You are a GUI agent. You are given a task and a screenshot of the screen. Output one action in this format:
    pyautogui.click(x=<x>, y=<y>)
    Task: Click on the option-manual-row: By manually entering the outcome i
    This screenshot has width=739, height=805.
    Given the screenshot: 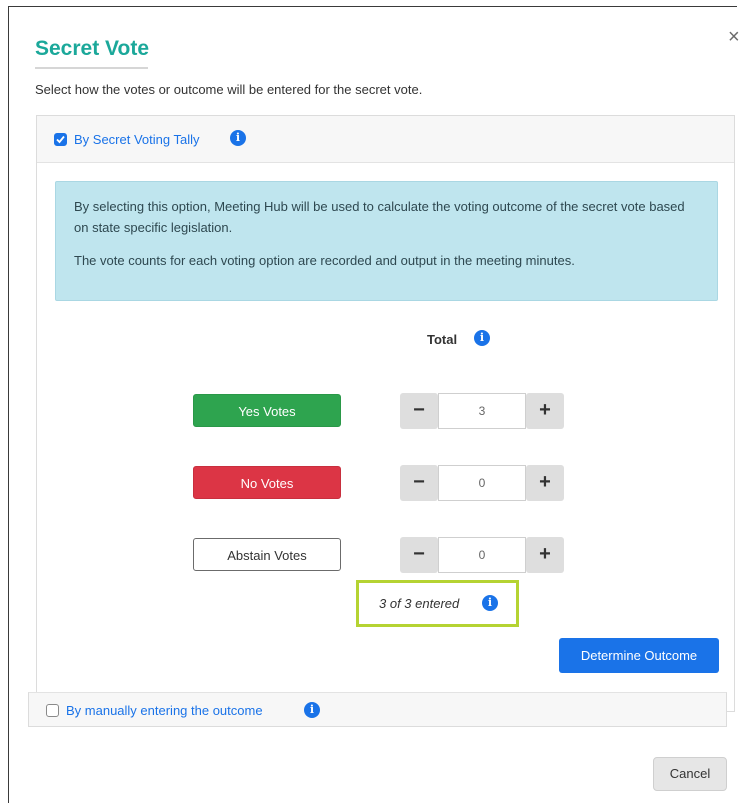 What is the action you would take?
    pyautogui.click(x=377, y=709)
    